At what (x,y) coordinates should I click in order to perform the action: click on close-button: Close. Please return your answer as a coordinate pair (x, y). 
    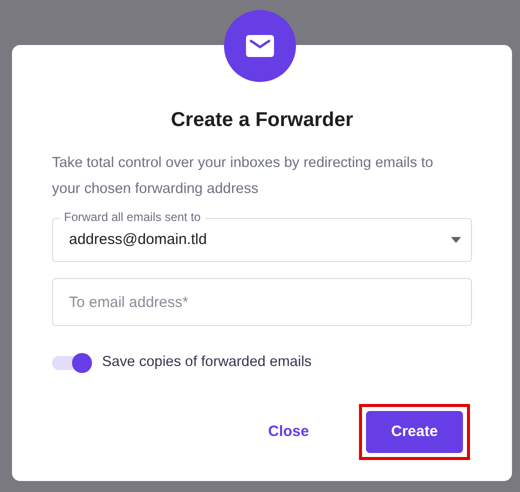
    Looking at the image, I should click on (288, 431).